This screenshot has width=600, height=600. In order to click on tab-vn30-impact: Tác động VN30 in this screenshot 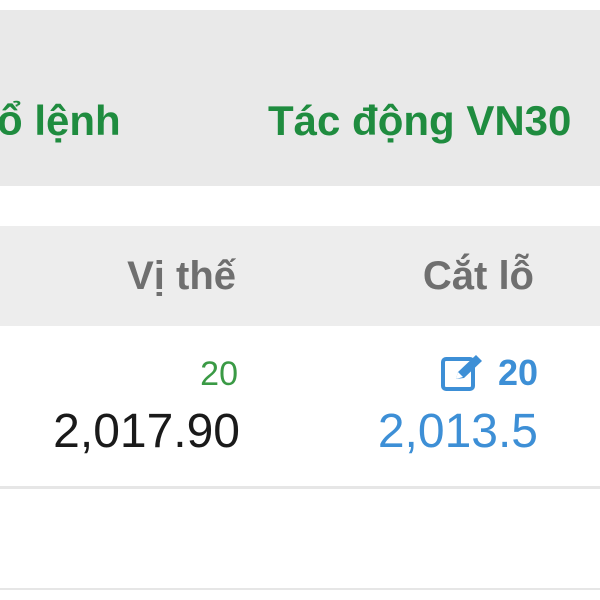, I will do `click(419, 121)`.